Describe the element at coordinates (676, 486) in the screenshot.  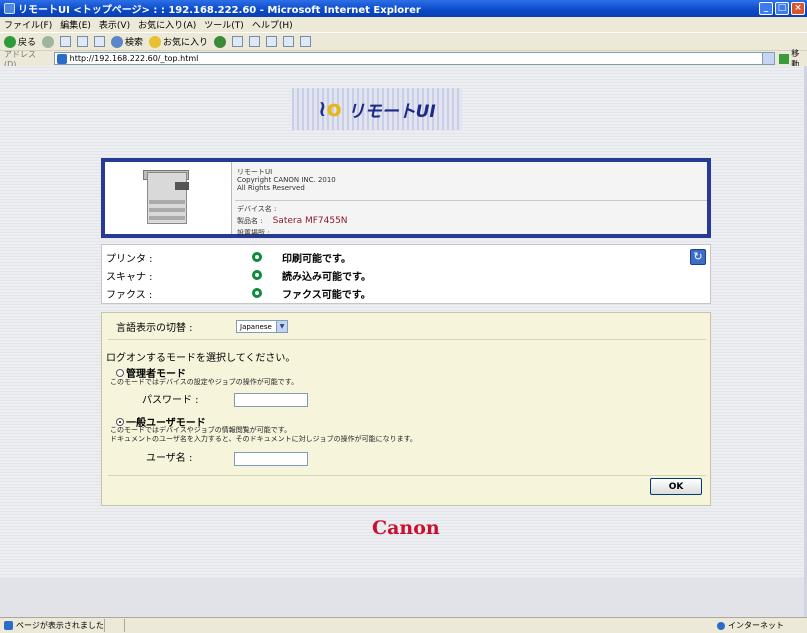
I see `ok-button: OK` at that location.